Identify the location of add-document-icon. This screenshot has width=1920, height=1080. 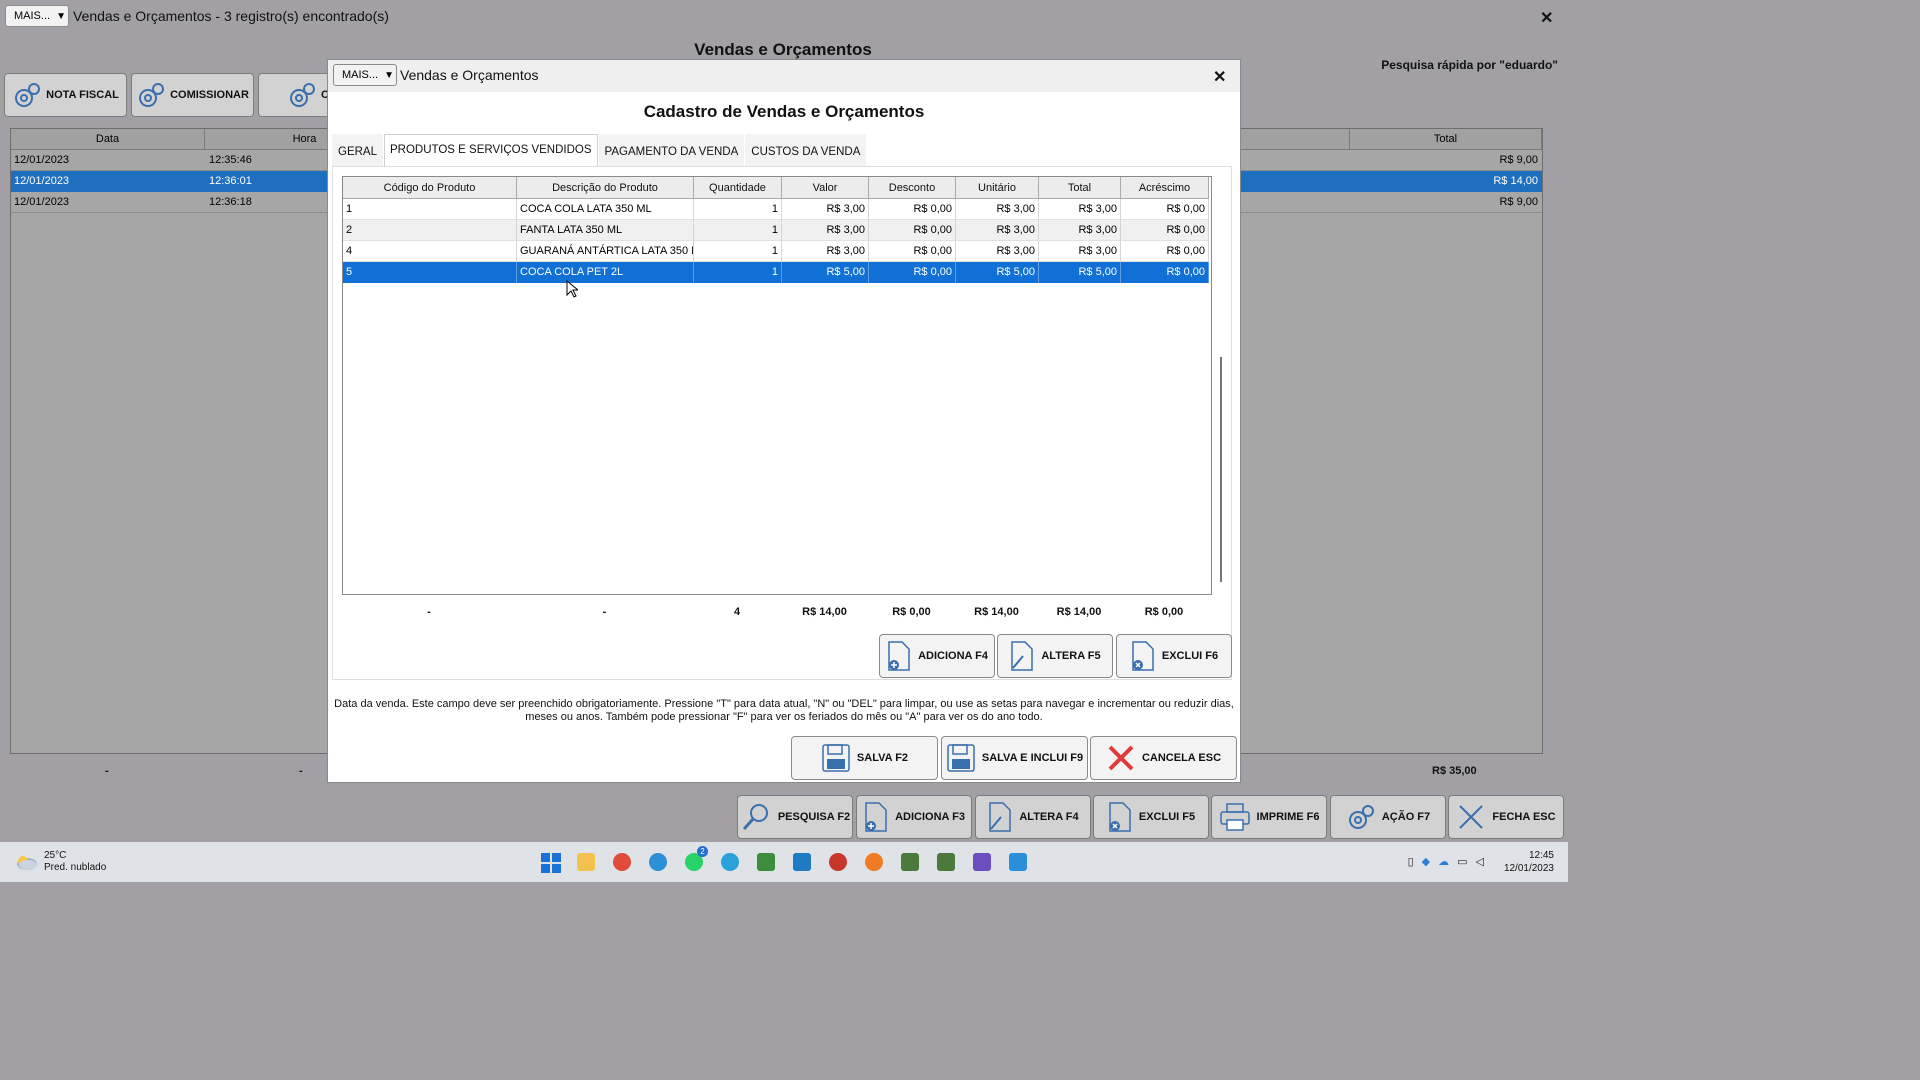
(899, 656).